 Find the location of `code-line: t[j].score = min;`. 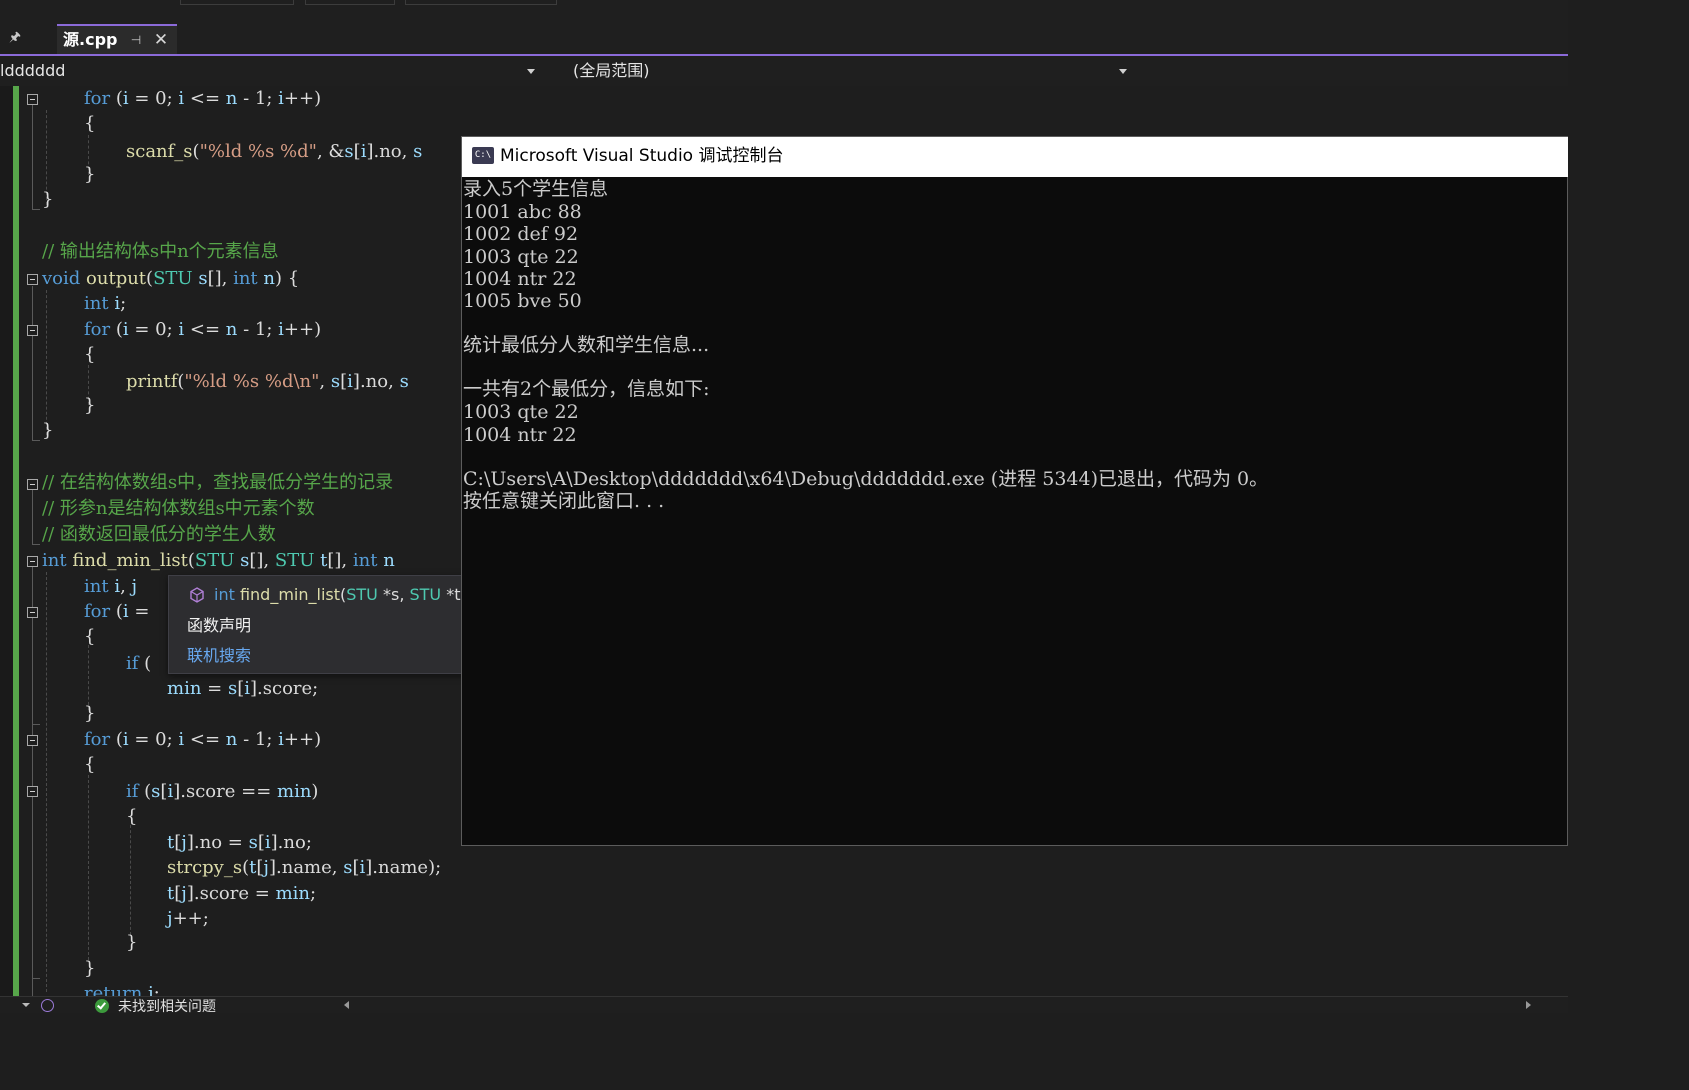

code-line: t[j].score = min; is located at coordinates (241, 894).